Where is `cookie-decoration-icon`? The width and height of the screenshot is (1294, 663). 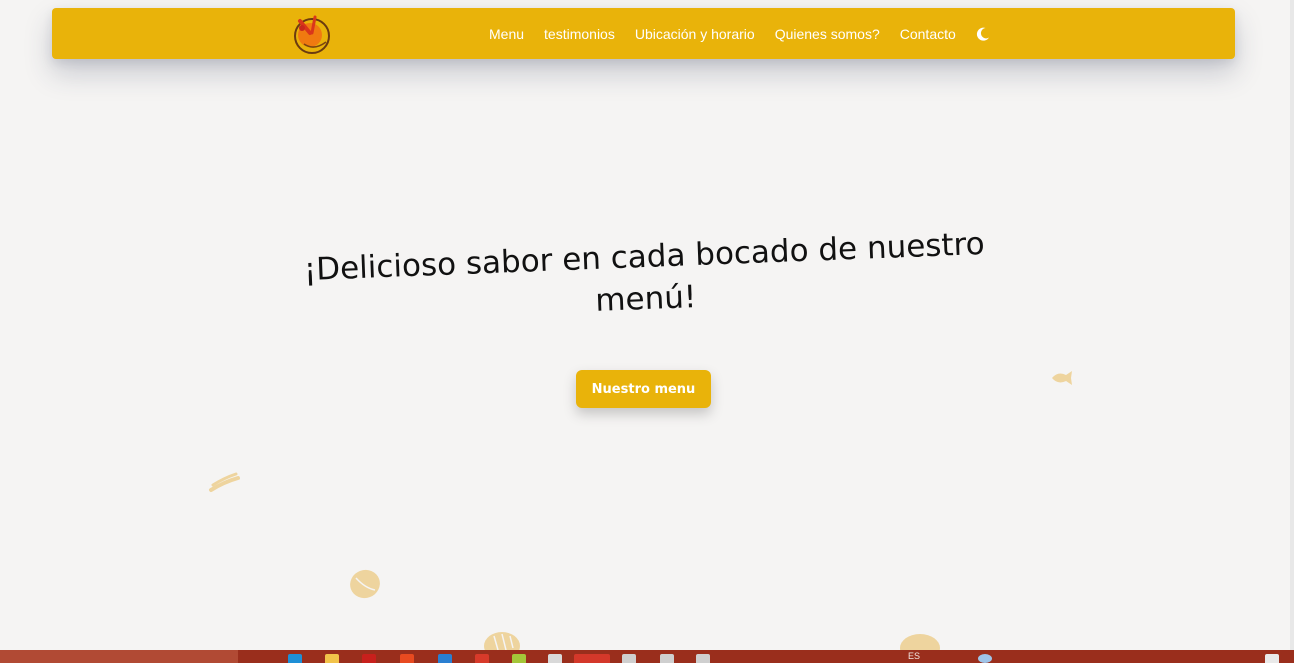
cookie-decoration-icon is located at coordinates (365, 584).